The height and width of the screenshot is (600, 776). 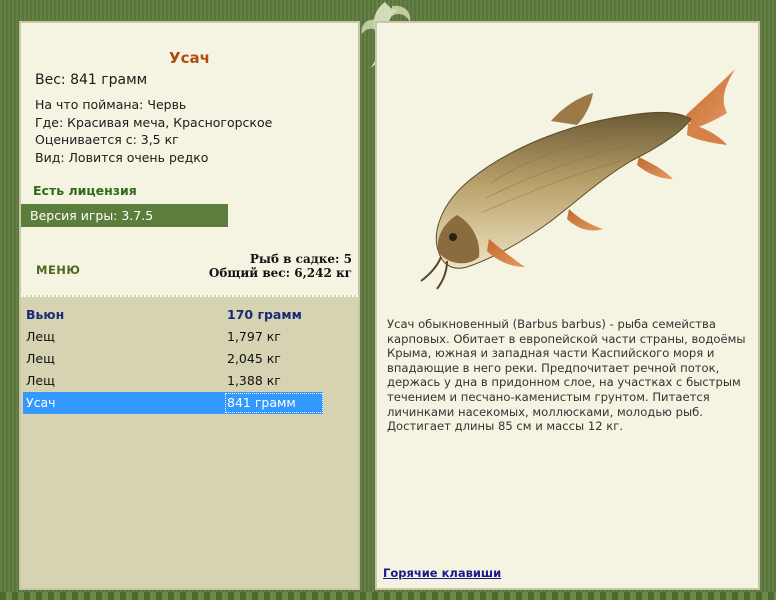 I want to click on cage-count: Рыб в садке: 5, so click(x=300, y=259).